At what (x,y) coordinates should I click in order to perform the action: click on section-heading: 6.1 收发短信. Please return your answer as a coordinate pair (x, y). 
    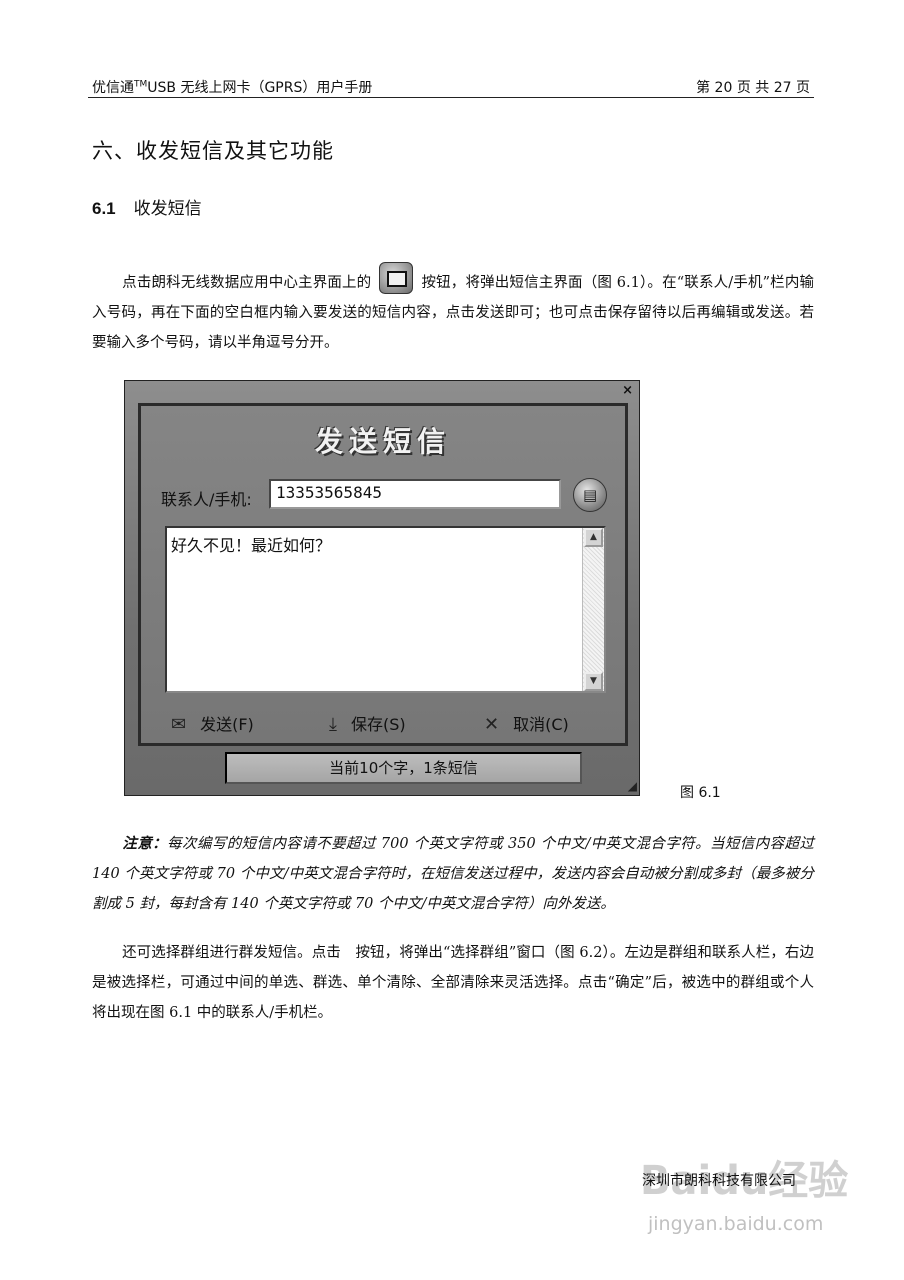
    Looking at the image, I should click on (147, 206).